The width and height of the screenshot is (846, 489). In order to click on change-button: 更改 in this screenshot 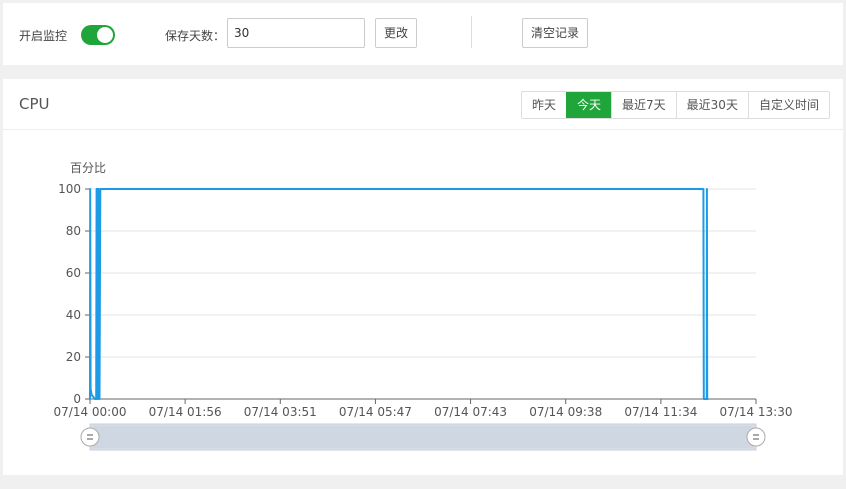, I will do `click(396, 33)`.